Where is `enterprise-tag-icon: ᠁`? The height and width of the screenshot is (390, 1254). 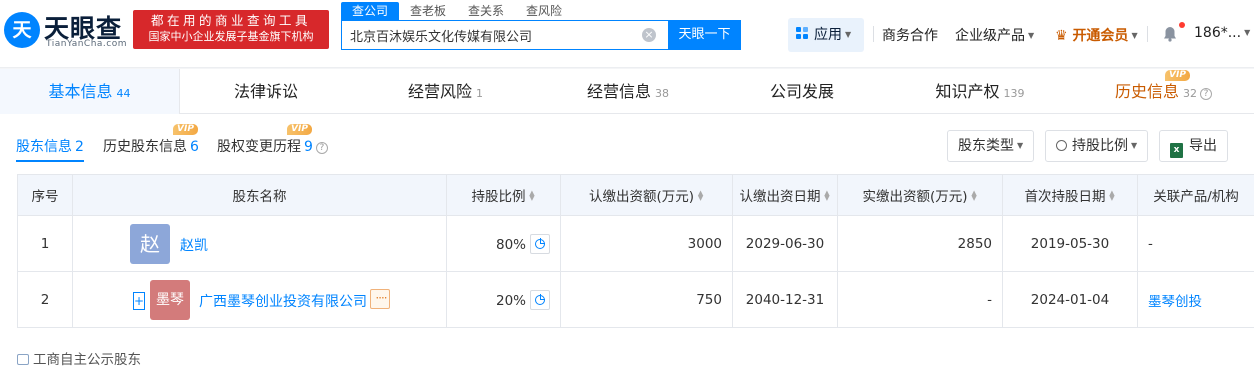
enterprise-tag-icon: ᠁ is located at coordinates (380, 299).